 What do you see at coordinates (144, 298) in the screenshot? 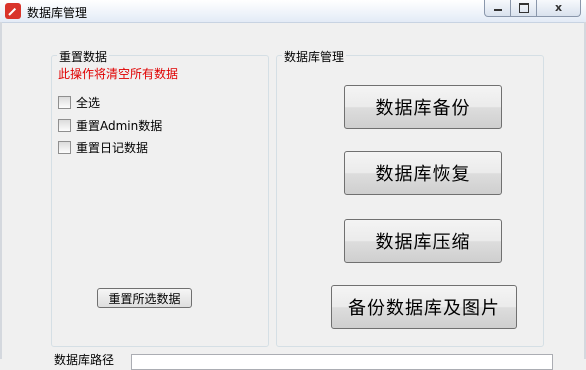
I see `reset-selected-button: 重置所选数据` at bounding box center [144, 298].